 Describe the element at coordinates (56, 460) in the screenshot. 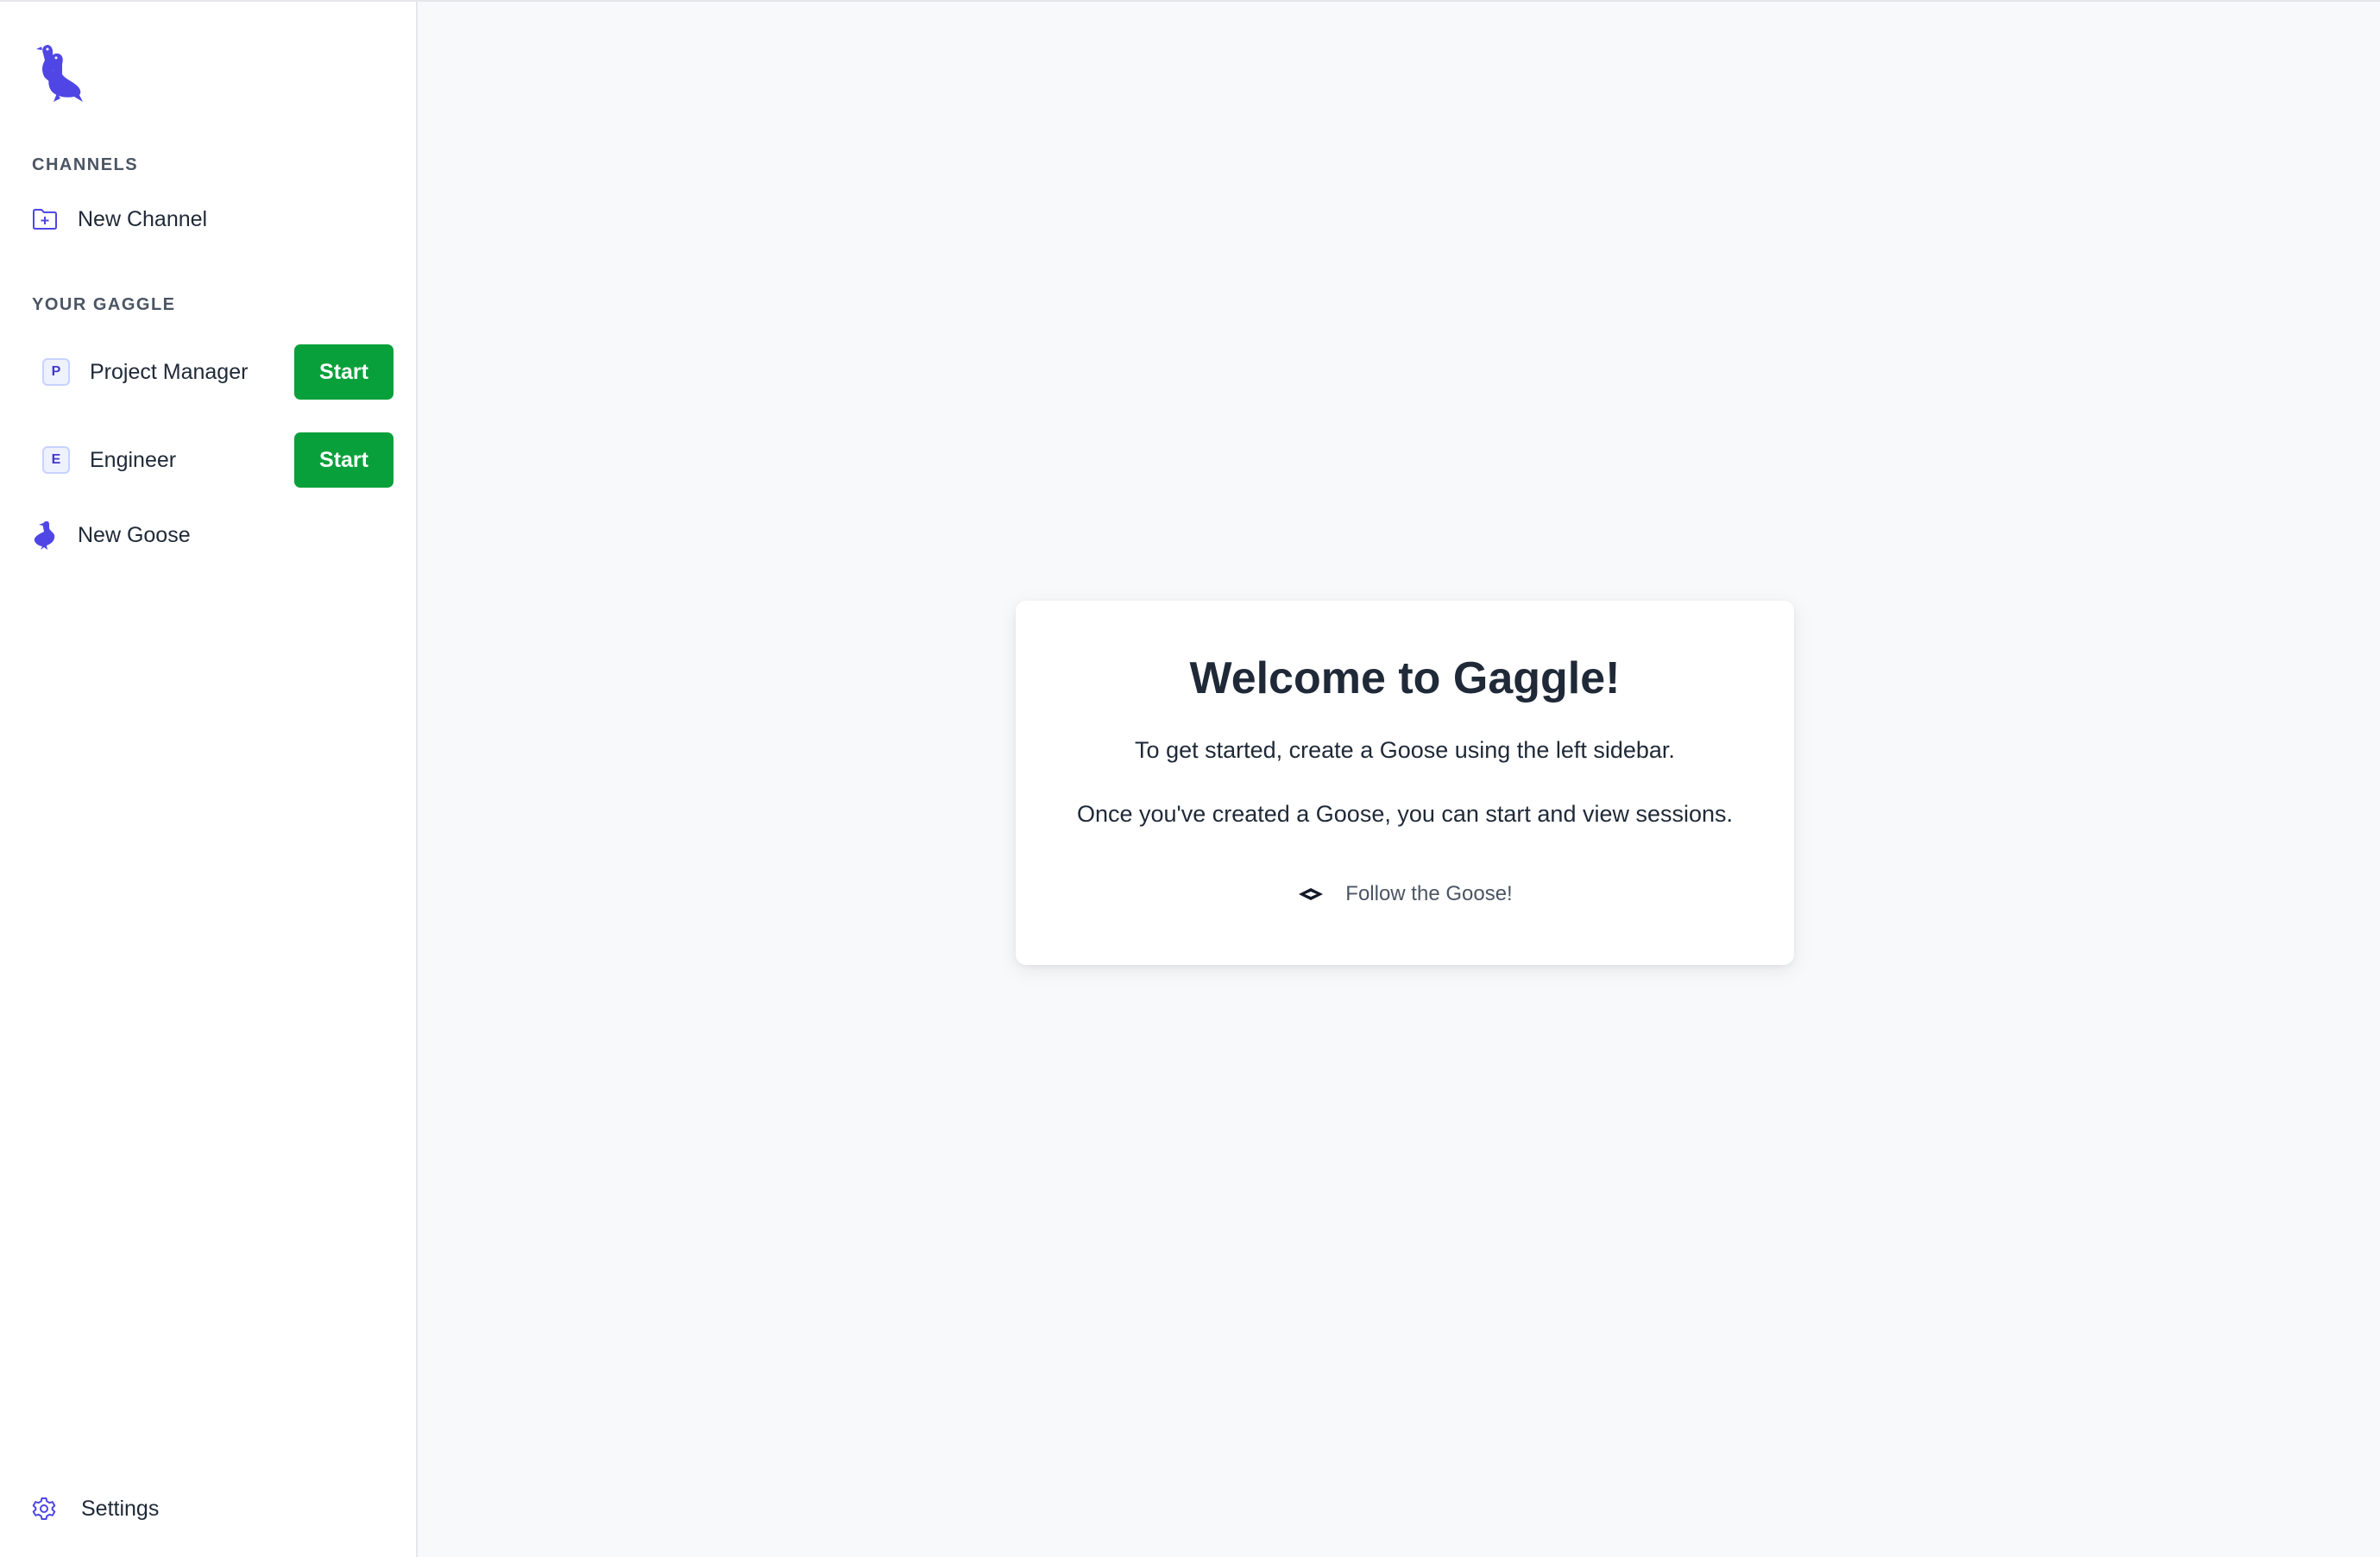

I see `goose-initial-badge: E` at that location.